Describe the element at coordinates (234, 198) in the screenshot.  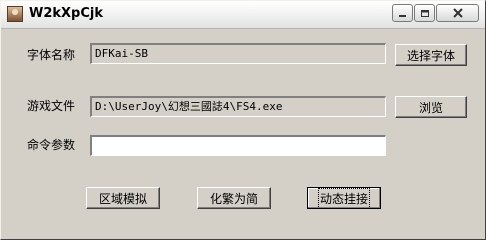
I see `trad-to-simp-button: 化繁为简` at that location.